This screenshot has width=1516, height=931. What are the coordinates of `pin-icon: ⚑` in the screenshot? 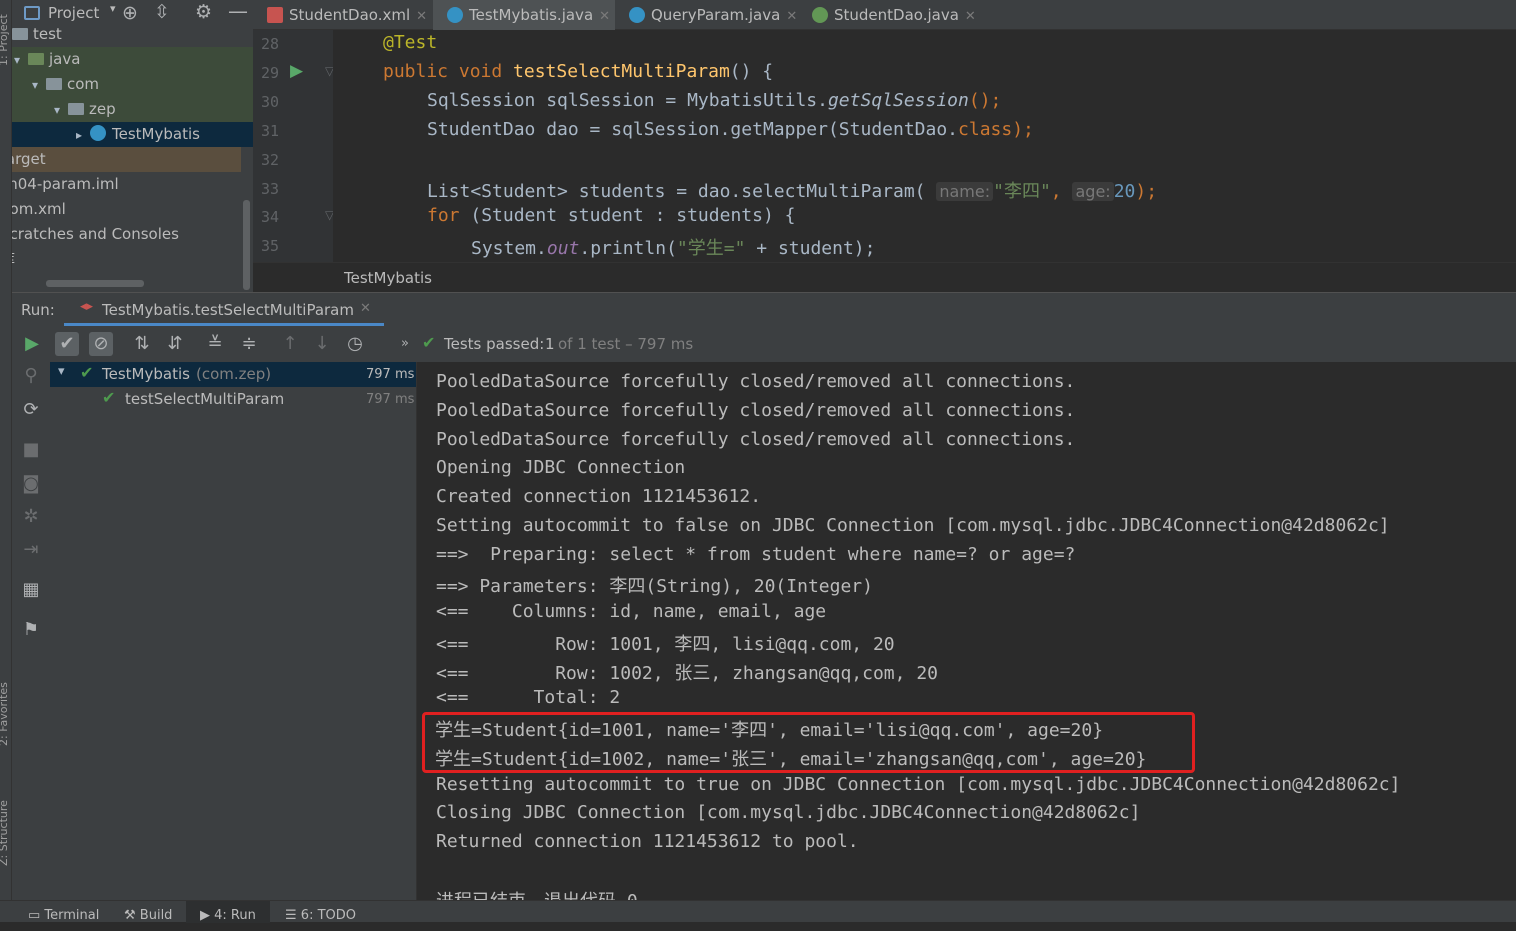 It's located at (31, 630).